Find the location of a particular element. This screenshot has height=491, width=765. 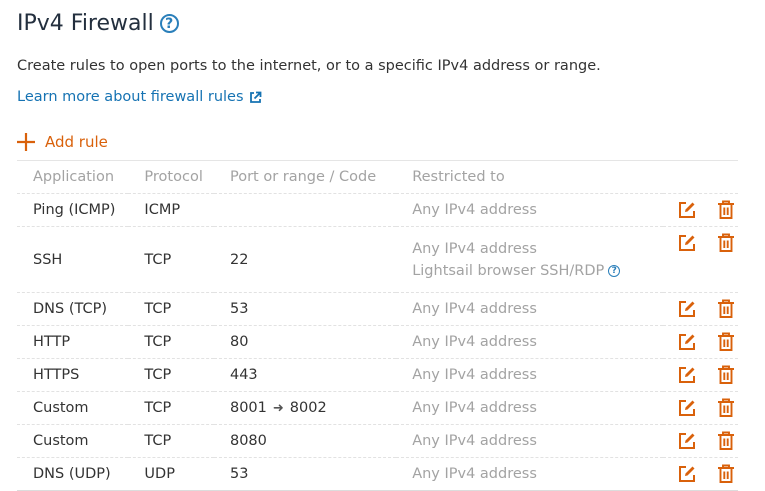

cell-application: HTTP is located at coordinates (73, 342).